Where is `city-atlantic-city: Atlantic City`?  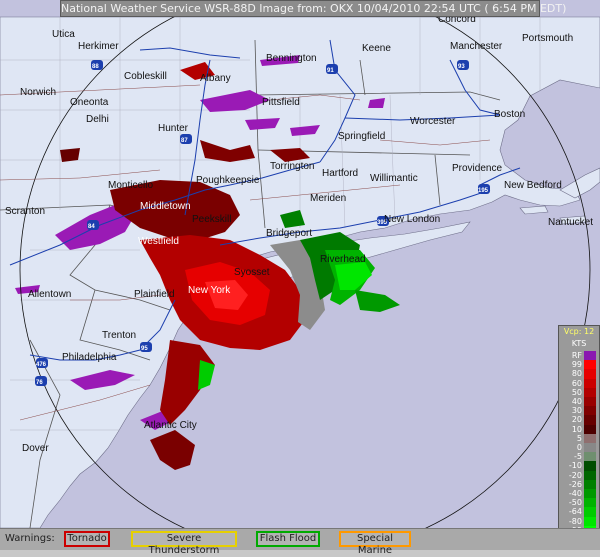 city-atlantic-city: Atlantic City is located at coordinates (170, 425).